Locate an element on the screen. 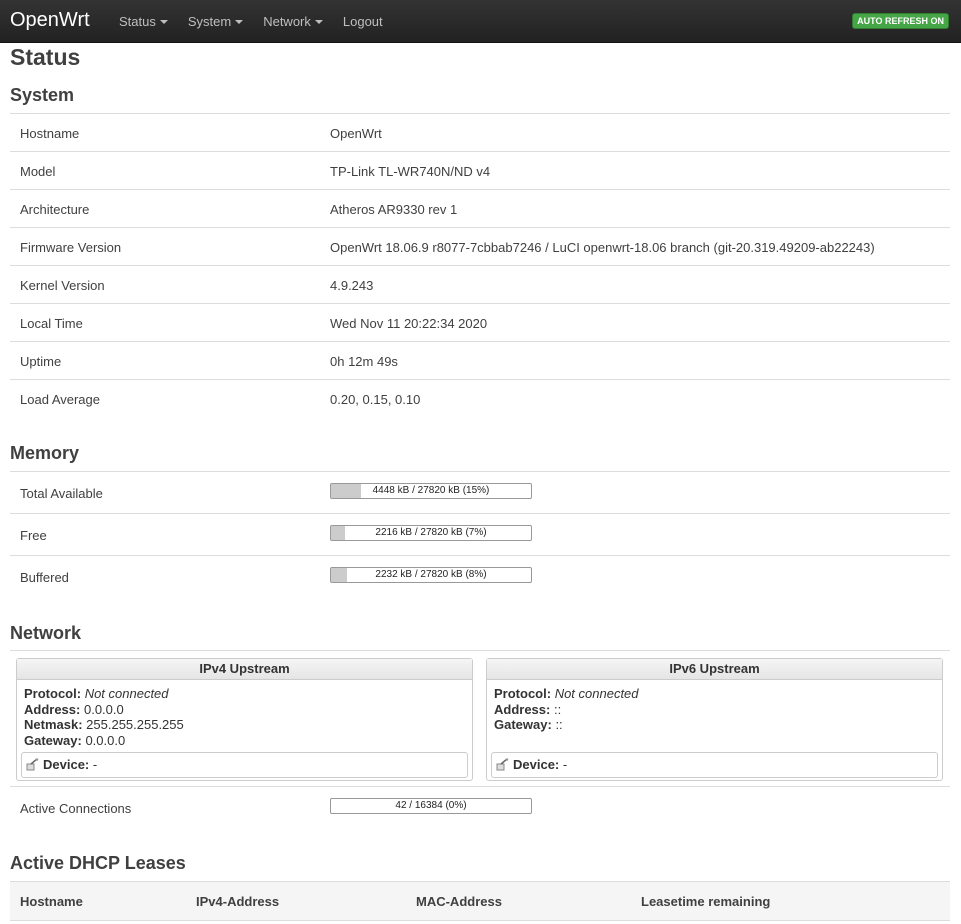 The width and height of the screenshot is (961, 924). ipv4-device-box: Device: - is located at coordinates (244, 765).